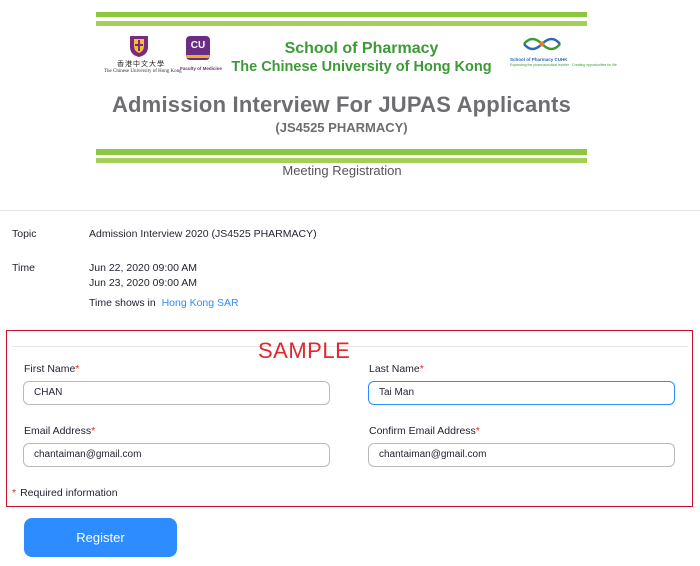 This screenshot has height=566, width=700. What do you see at coordinates (424, 431) in the screenshot?
I see `confirm-email-label: Confirm Email Address*` at bounding box center [424, 431].